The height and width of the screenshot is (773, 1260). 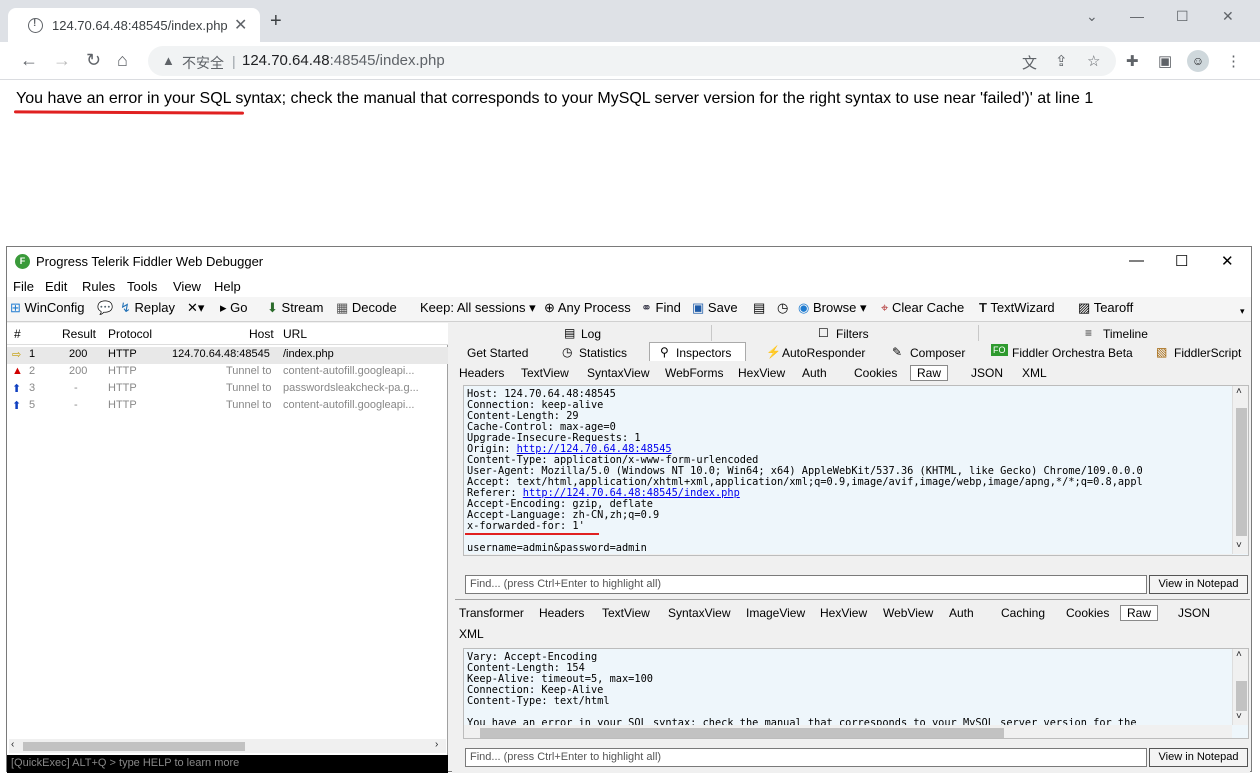 What do you see at coordinates (937, 353) in the screenshot?
I see `tab-composer: Composer` at bounding box center [937, 353].